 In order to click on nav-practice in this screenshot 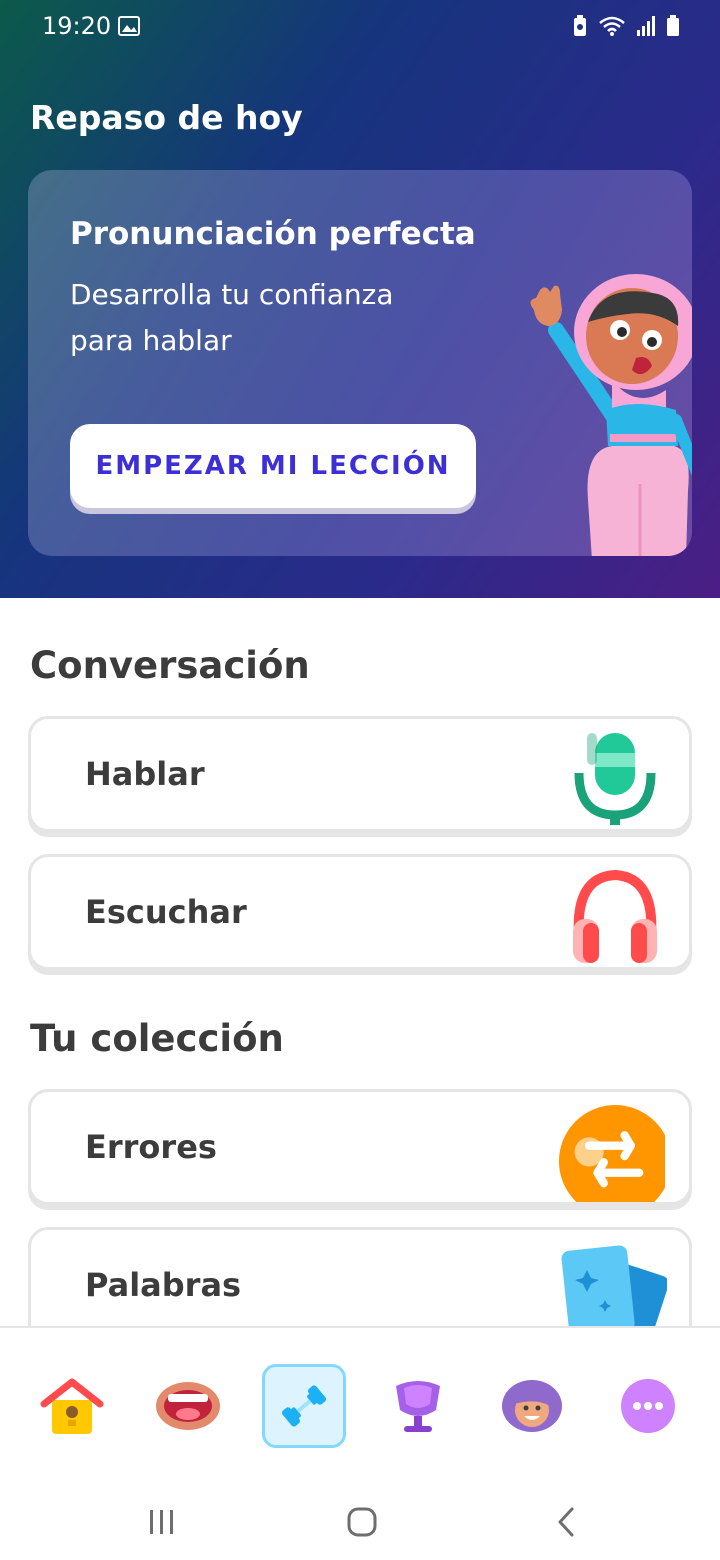, I will do `click(304, 1406)`.